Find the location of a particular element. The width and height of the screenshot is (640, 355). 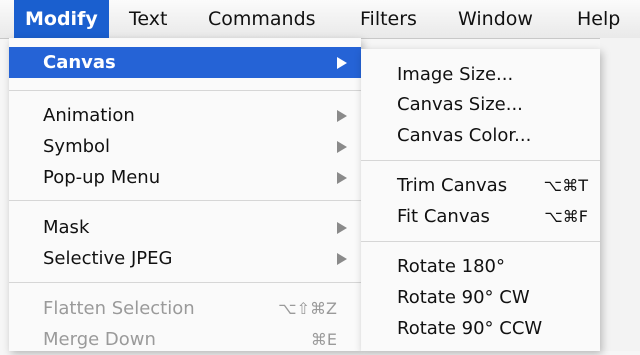

submenu-item-label: Fit Canvas is located at coordinates (443, 216).